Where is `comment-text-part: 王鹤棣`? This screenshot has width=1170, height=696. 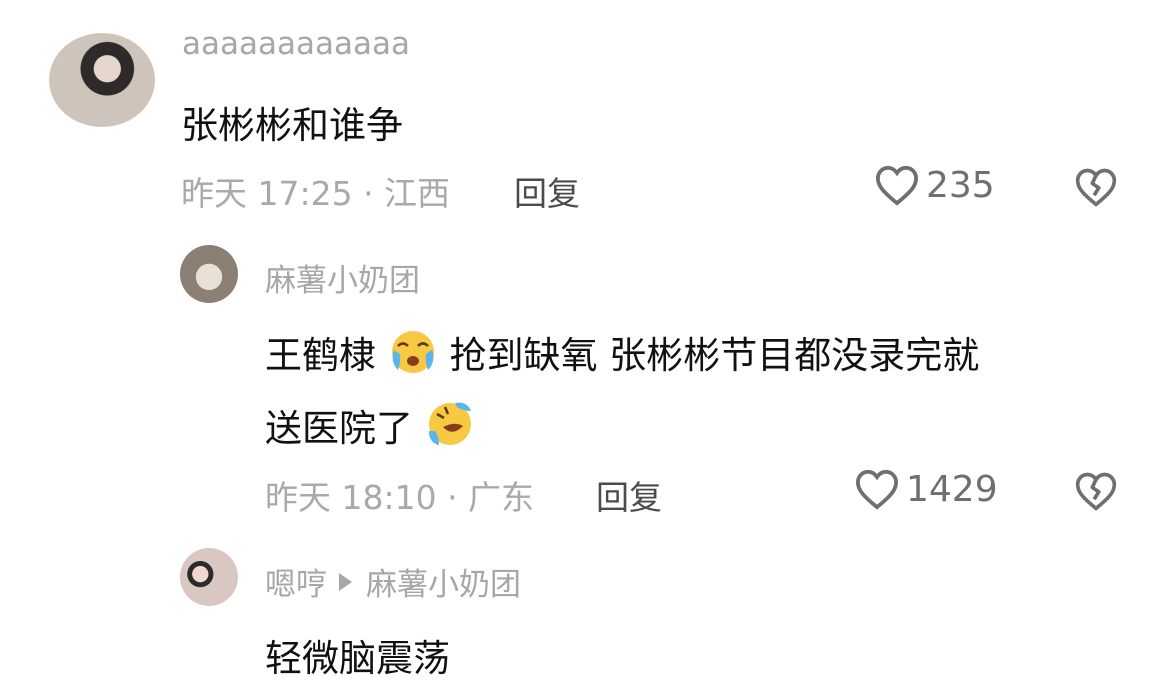 comment-text-part: 王鹤棣 is located at coordinates (320, 355).